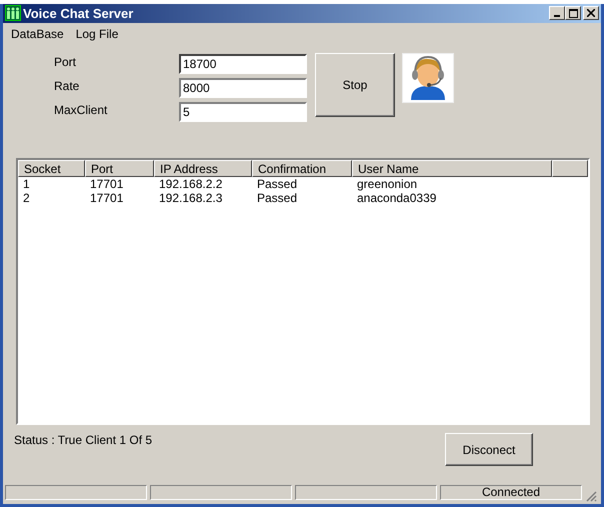 Image resolution: width=604 pixels, height=507 pixels. I want to click on status-text: Status : True Client 1 Of 5, so click(84, 441).